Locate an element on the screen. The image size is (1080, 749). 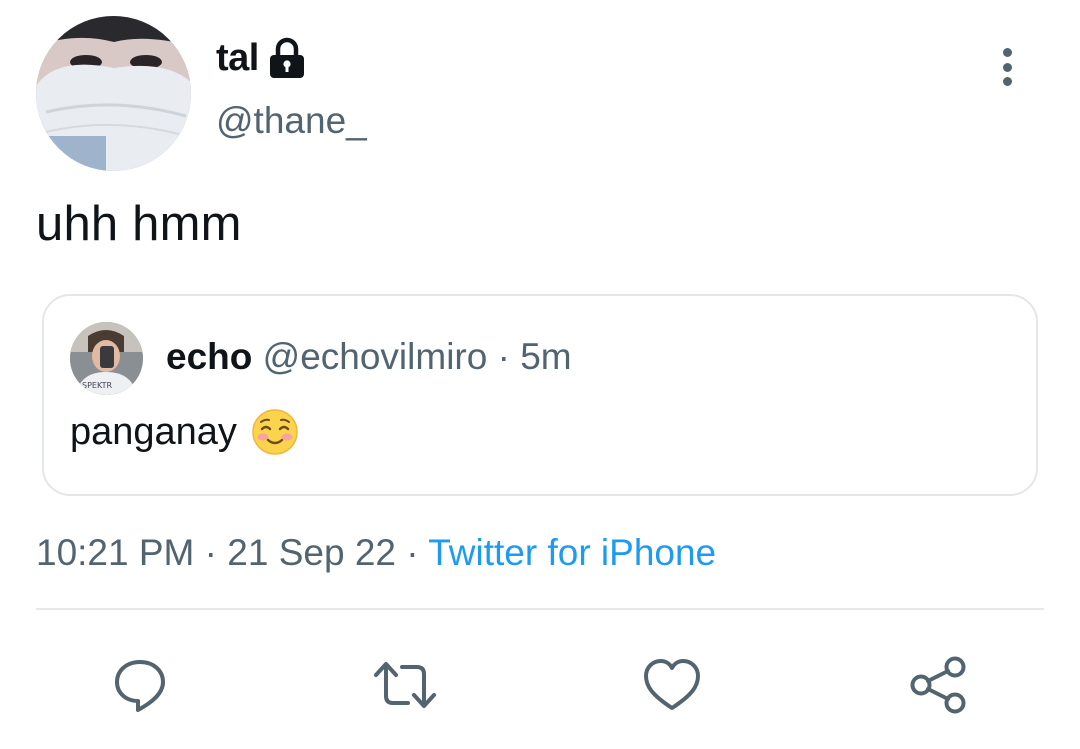
heart-icon is located at coordinates (672, 685).